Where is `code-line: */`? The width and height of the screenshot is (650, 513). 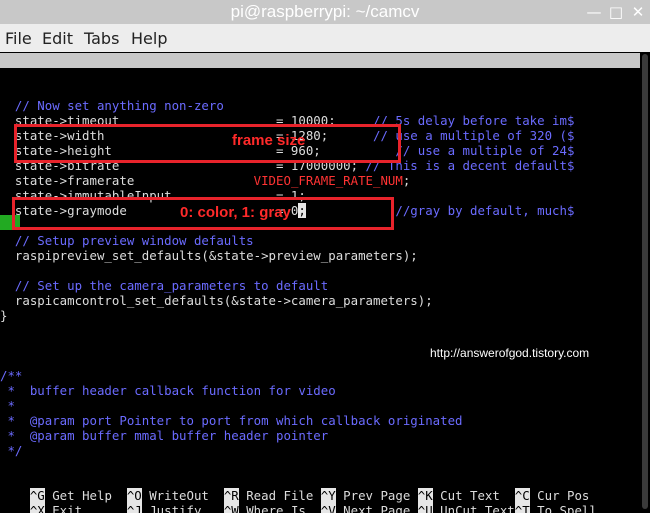 code-line: */ is located at coordinates (11, 450).